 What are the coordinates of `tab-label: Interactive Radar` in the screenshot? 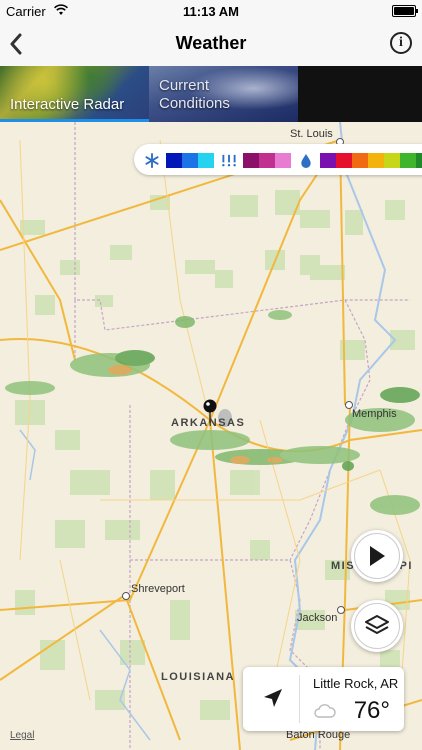 It's located at (67, 104).